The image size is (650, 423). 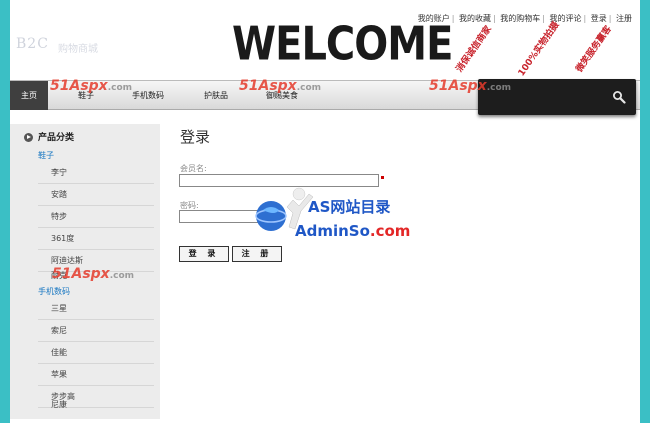 I want to click on category-item: 尼康, so click(x=96, y=405).